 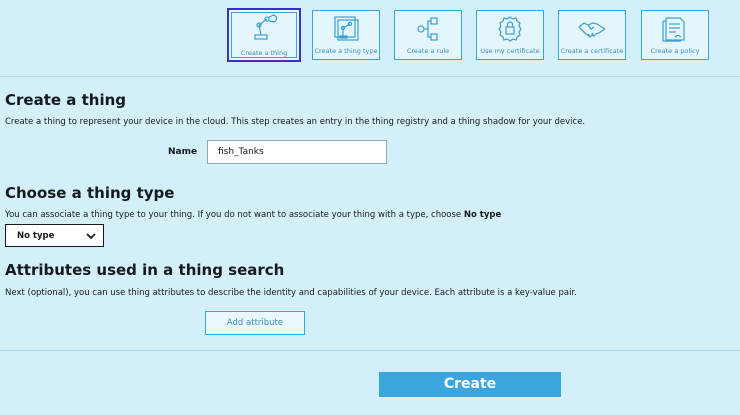 I want to click on step-label: Create a policy, so click(x=675, y=51).